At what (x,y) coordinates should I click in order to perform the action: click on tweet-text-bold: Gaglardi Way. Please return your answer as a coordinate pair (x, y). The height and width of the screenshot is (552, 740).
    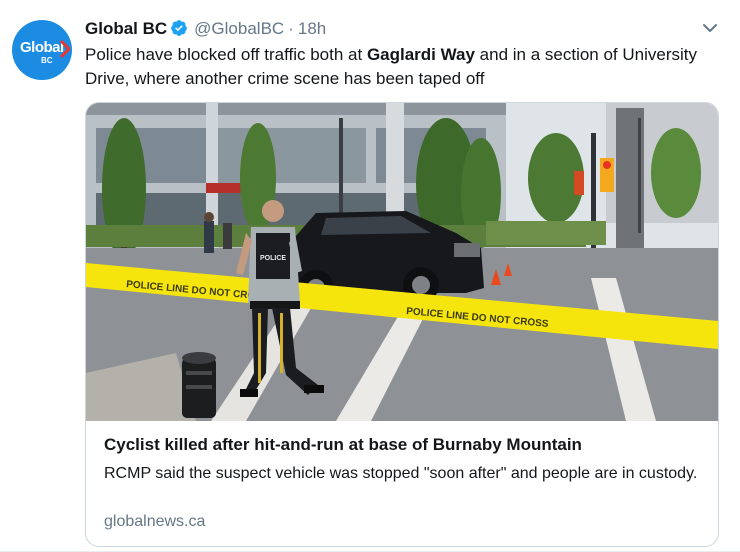
    Looking at the image, I should click on (420, 54).